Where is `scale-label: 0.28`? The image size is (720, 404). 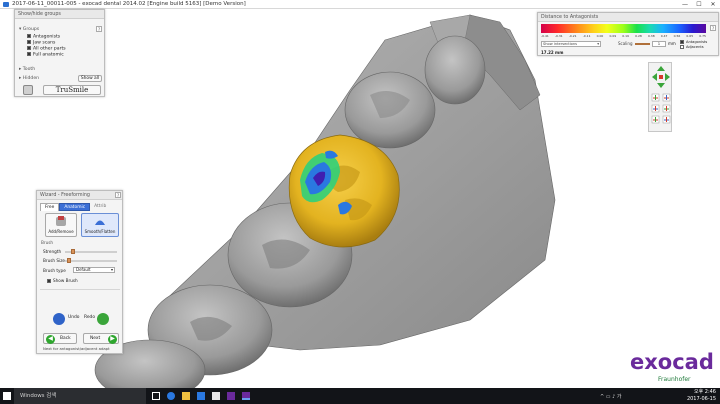
scale-label: 0.28 is located at coordinates (638, 36).